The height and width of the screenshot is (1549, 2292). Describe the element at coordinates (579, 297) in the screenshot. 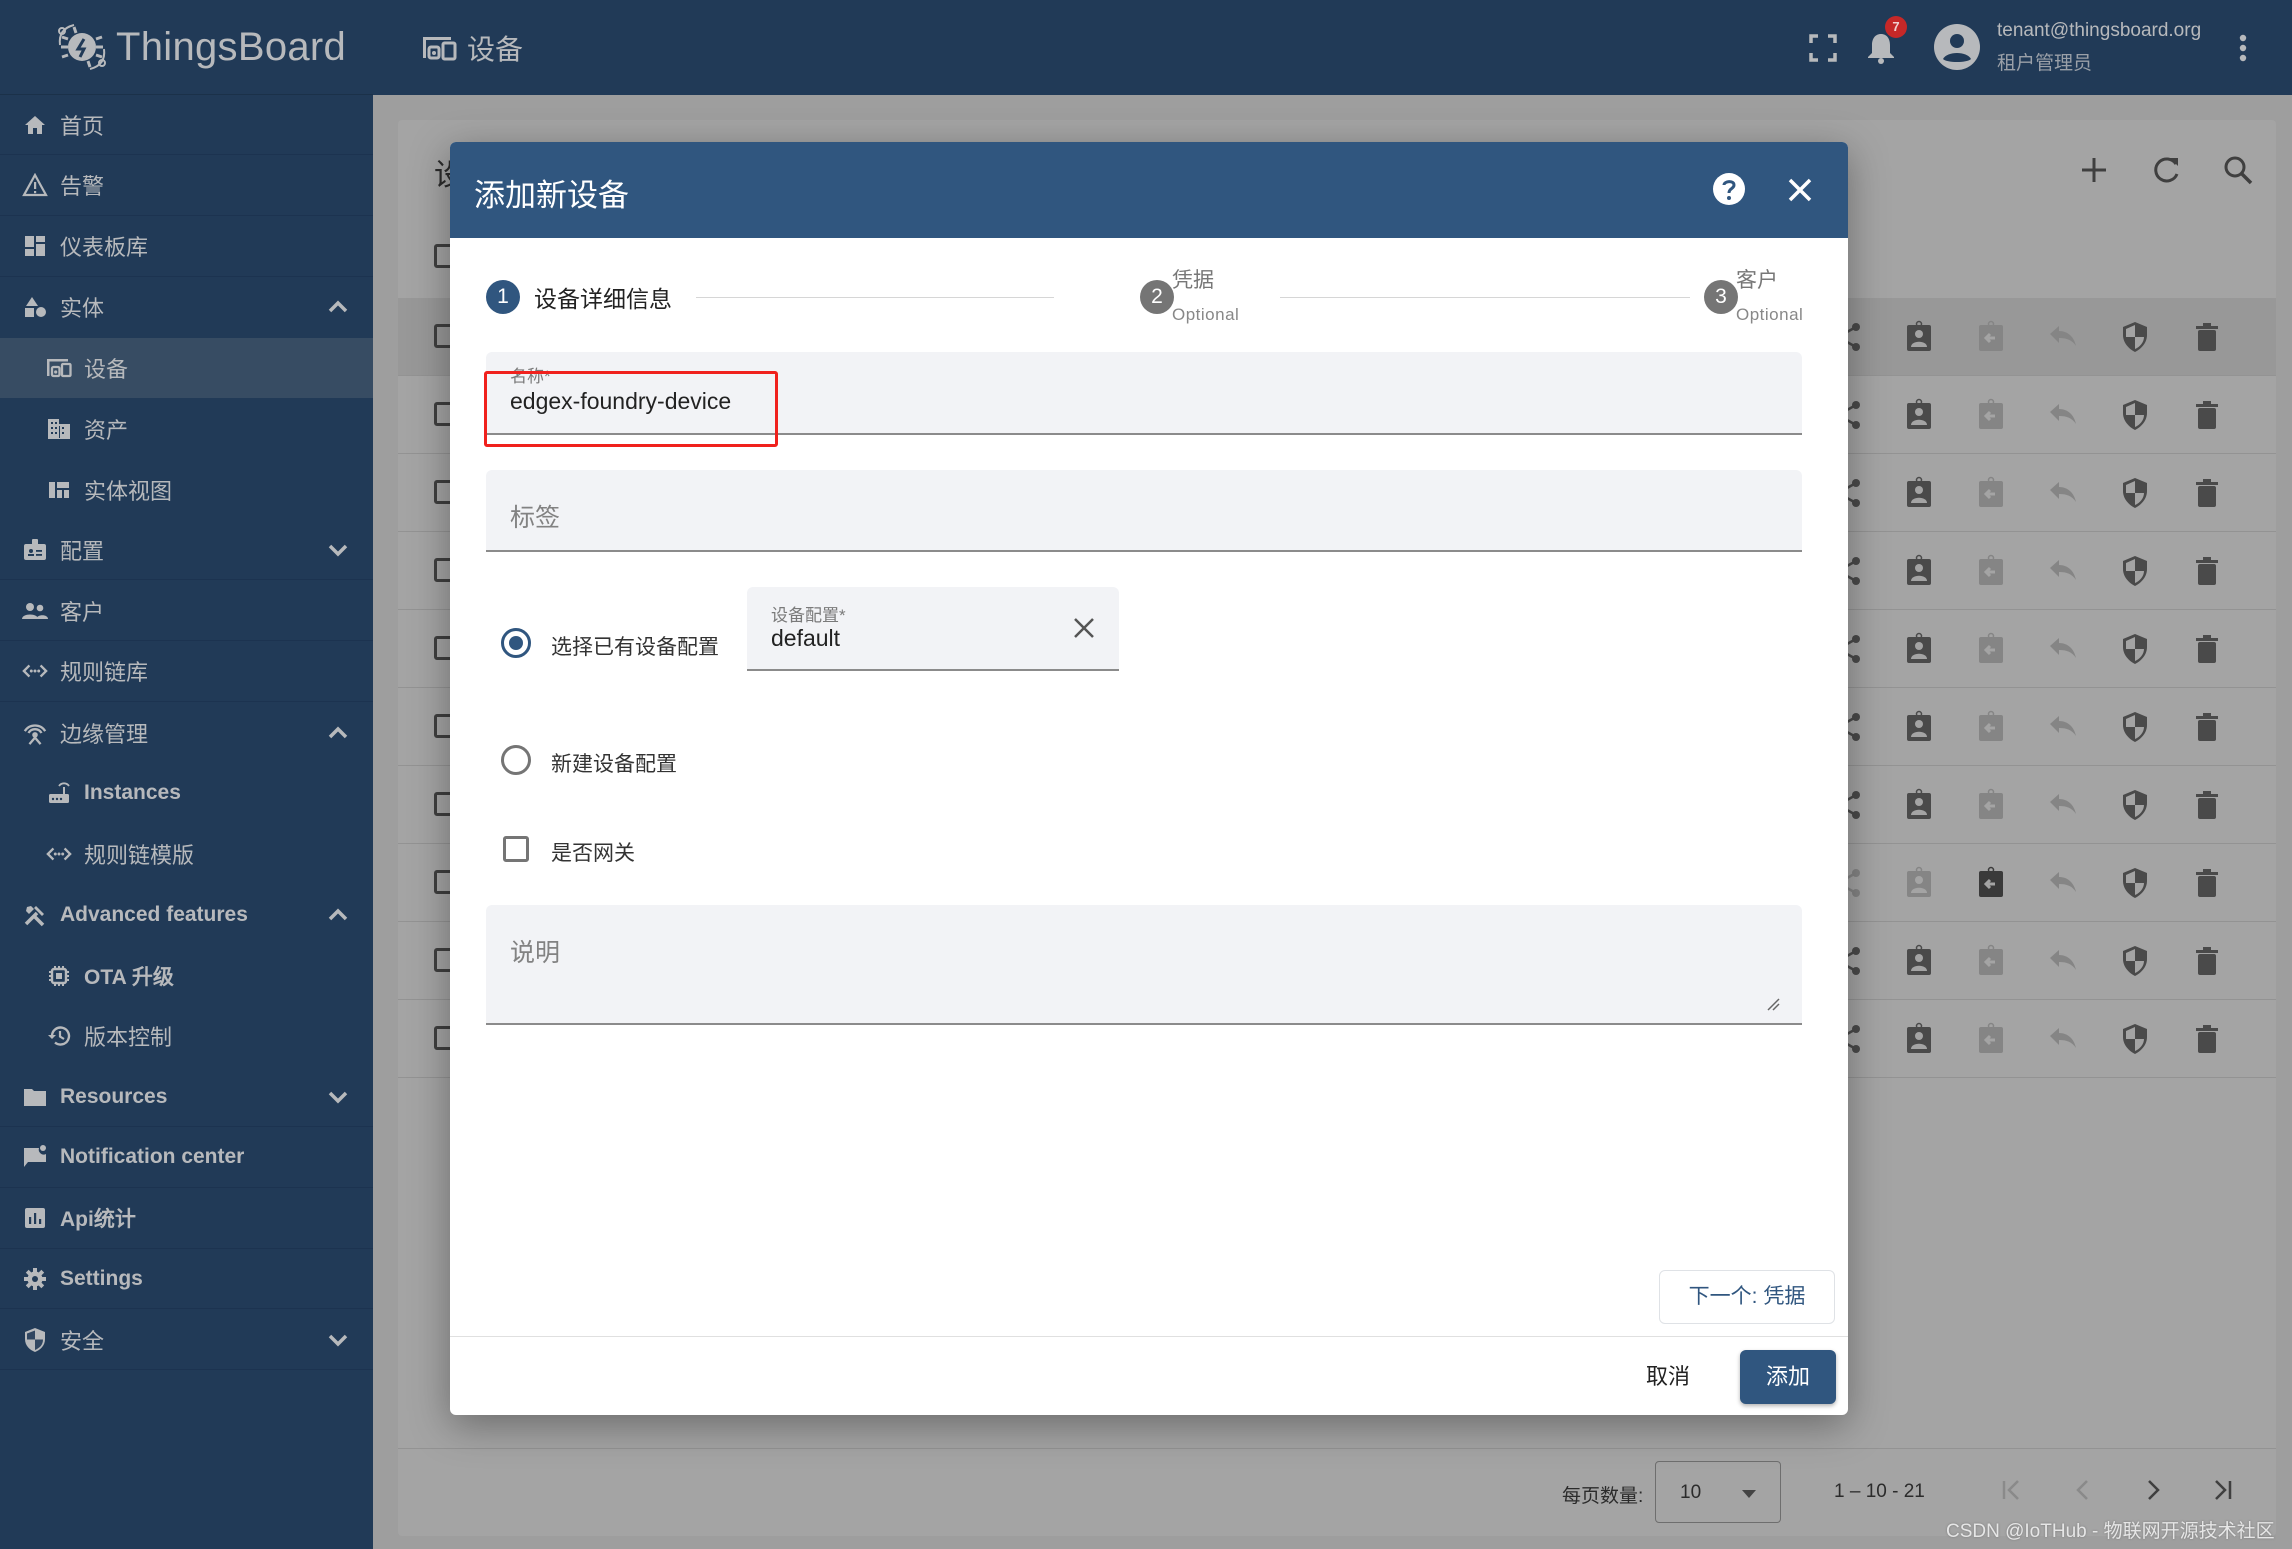

I see `step-device-details: 1 设备详细信息` at that location.